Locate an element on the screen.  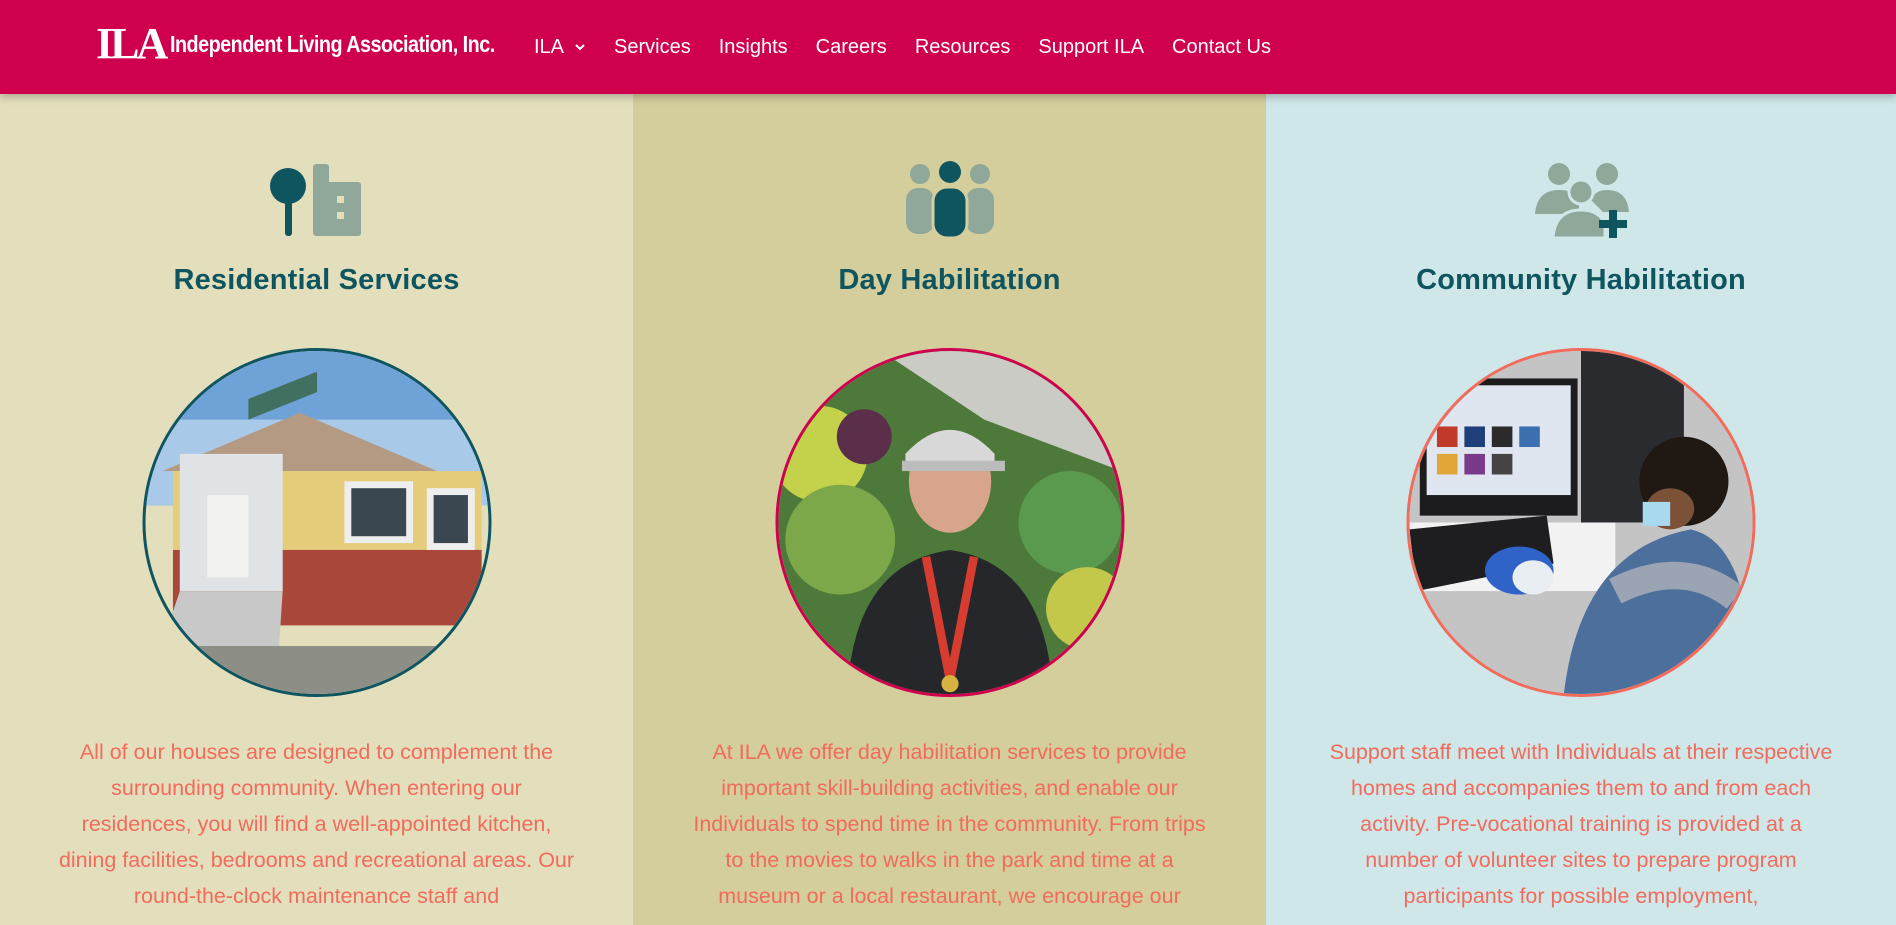
tree-building-icon is located at coordinates (315, 200).